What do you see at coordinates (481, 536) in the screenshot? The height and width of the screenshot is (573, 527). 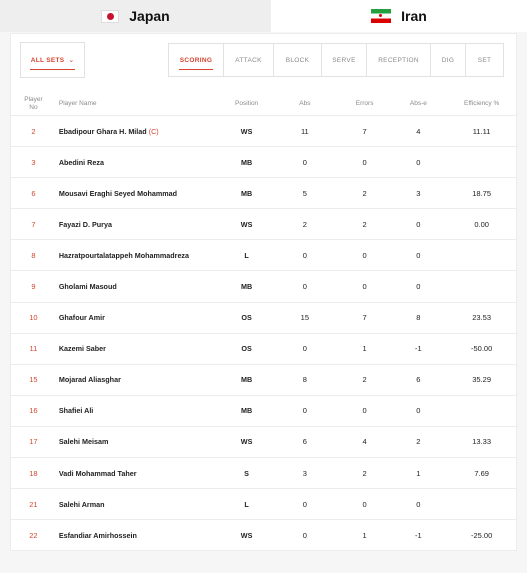 I see `efficiency-value: -25.00` at bounding box center [481, 536].